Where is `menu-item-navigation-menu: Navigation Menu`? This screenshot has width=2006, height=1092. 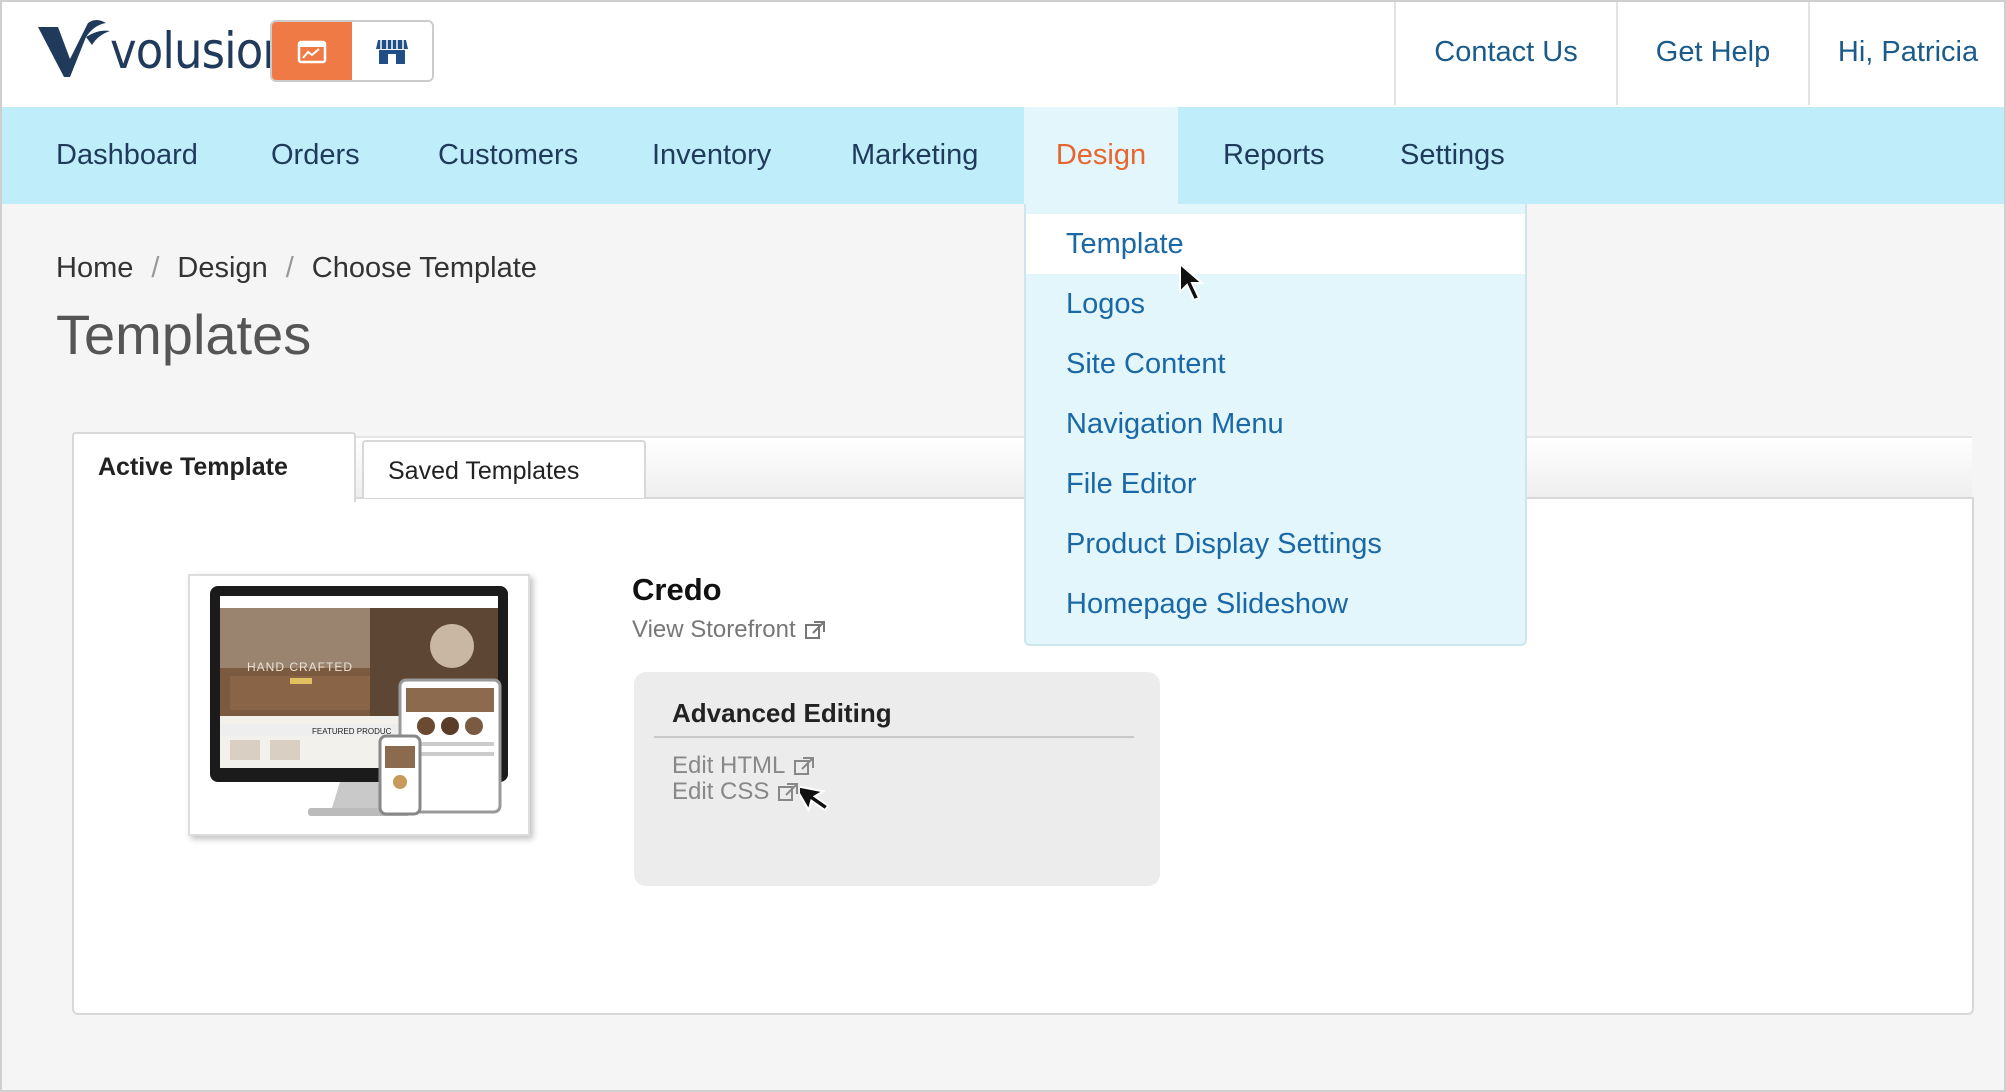
menu-item-navigation-menu: Navigation Menu is located at coordinates (1275, 424).